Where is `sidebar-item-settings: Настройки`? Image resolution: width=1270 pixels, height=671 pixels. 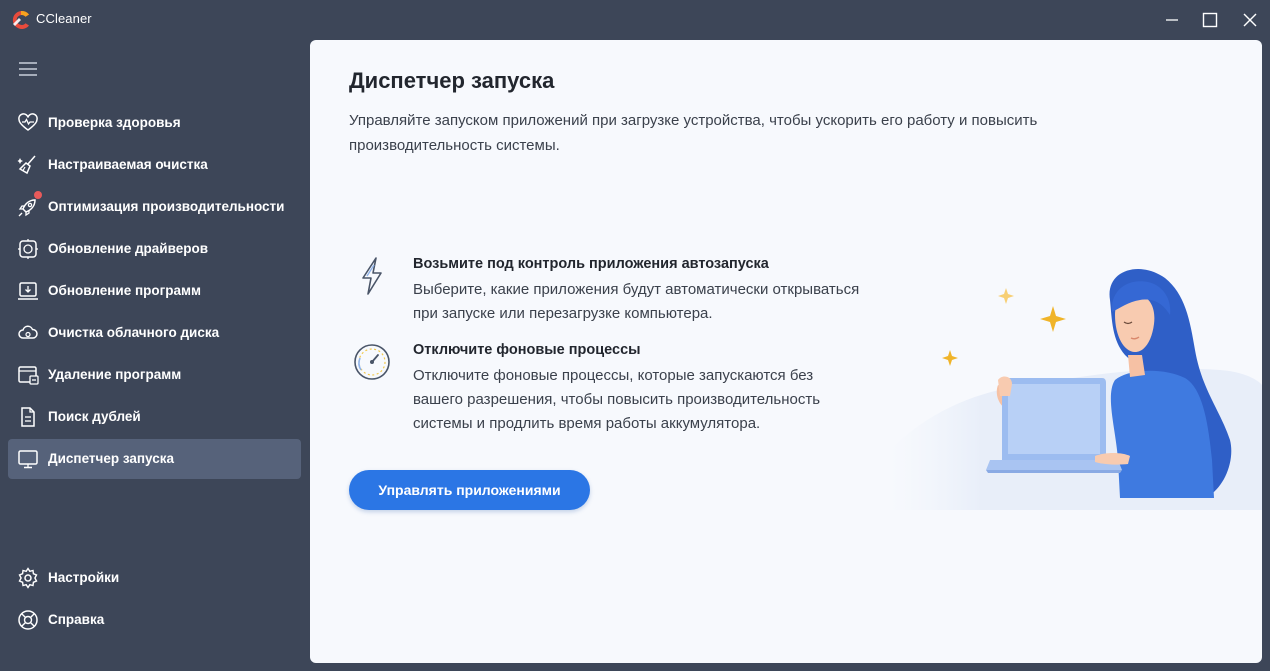 sidebar-item-settings: Настройки is located at coordinates (154, 578).